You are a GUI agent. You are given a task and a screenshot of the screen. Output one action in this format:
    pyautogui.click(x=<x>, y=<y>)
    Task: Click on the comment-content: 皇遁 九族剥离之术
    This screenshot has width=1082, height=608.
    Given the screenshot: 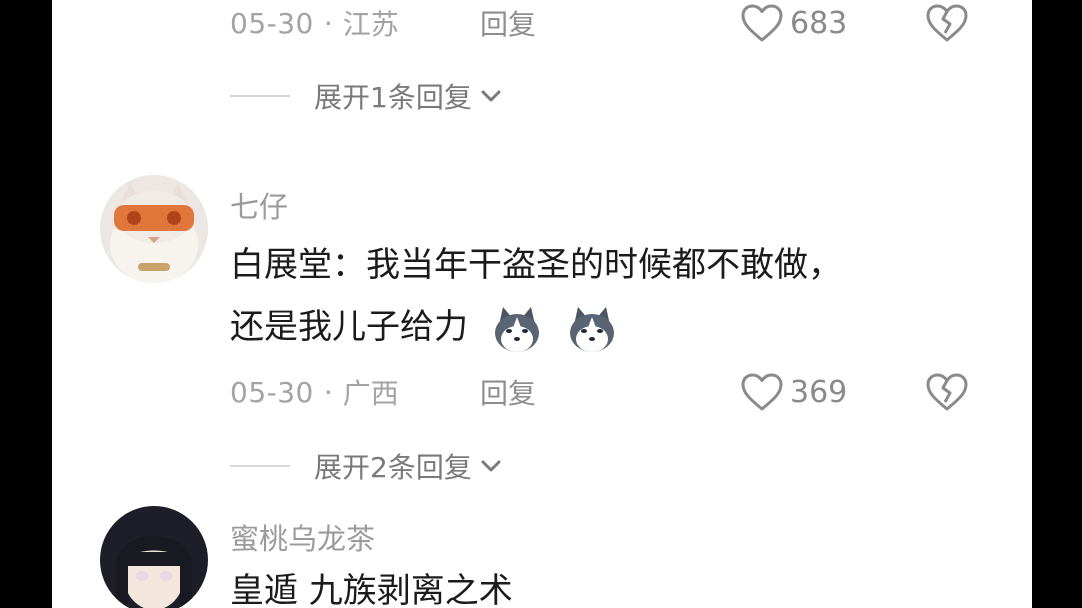 What is the action you would take?
    pyautogui.click(x=371, y=584)
    